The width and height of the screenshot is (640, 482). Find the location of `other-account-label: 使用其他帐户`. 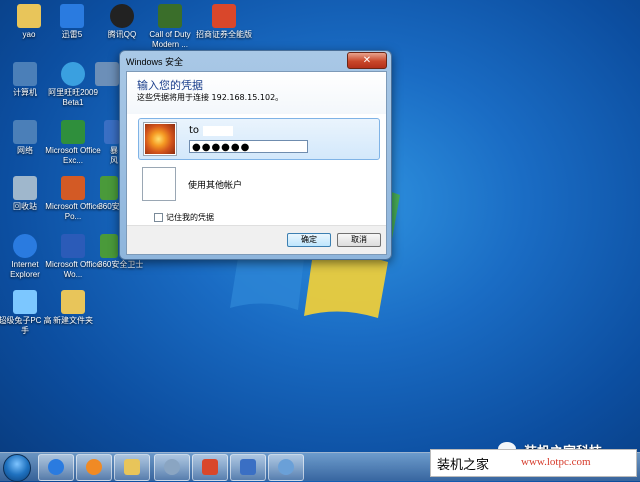

other-account-label: 使用其他帐户 is located at coordinates (215, 186).